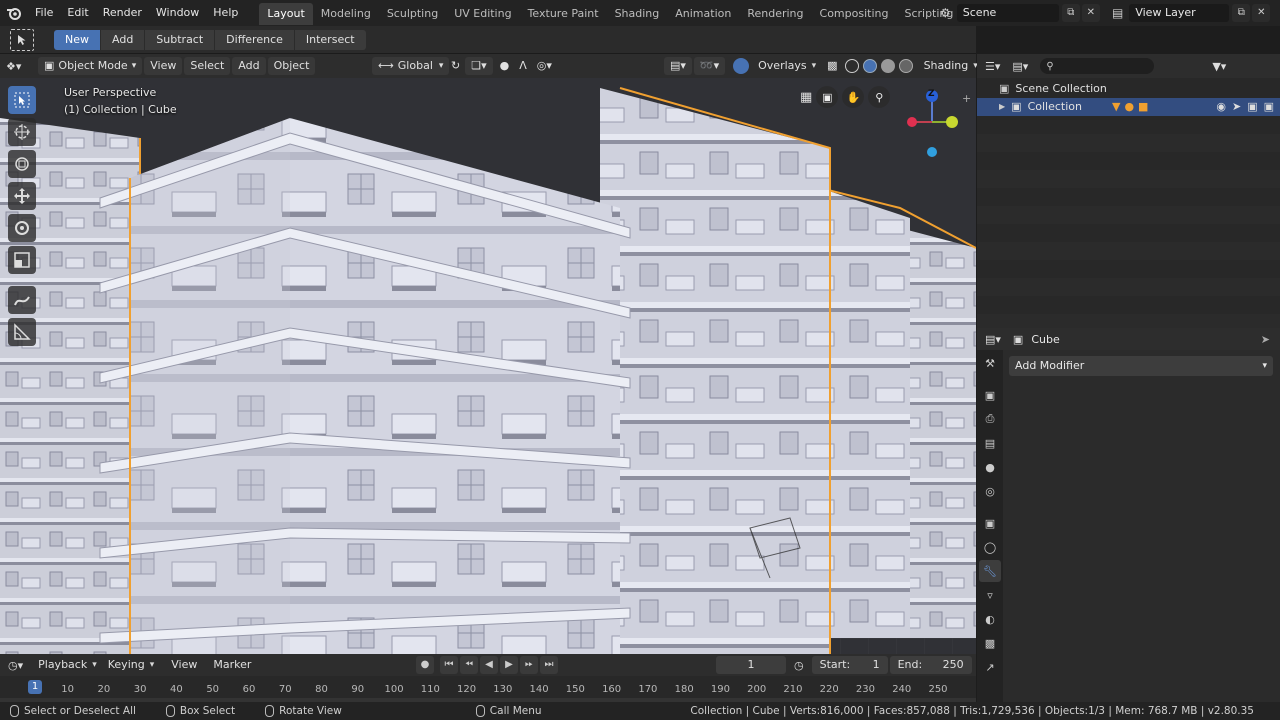  Describe the element at coordinates (741, 66) in the screenshot. I see `overlays-icon` at that location.